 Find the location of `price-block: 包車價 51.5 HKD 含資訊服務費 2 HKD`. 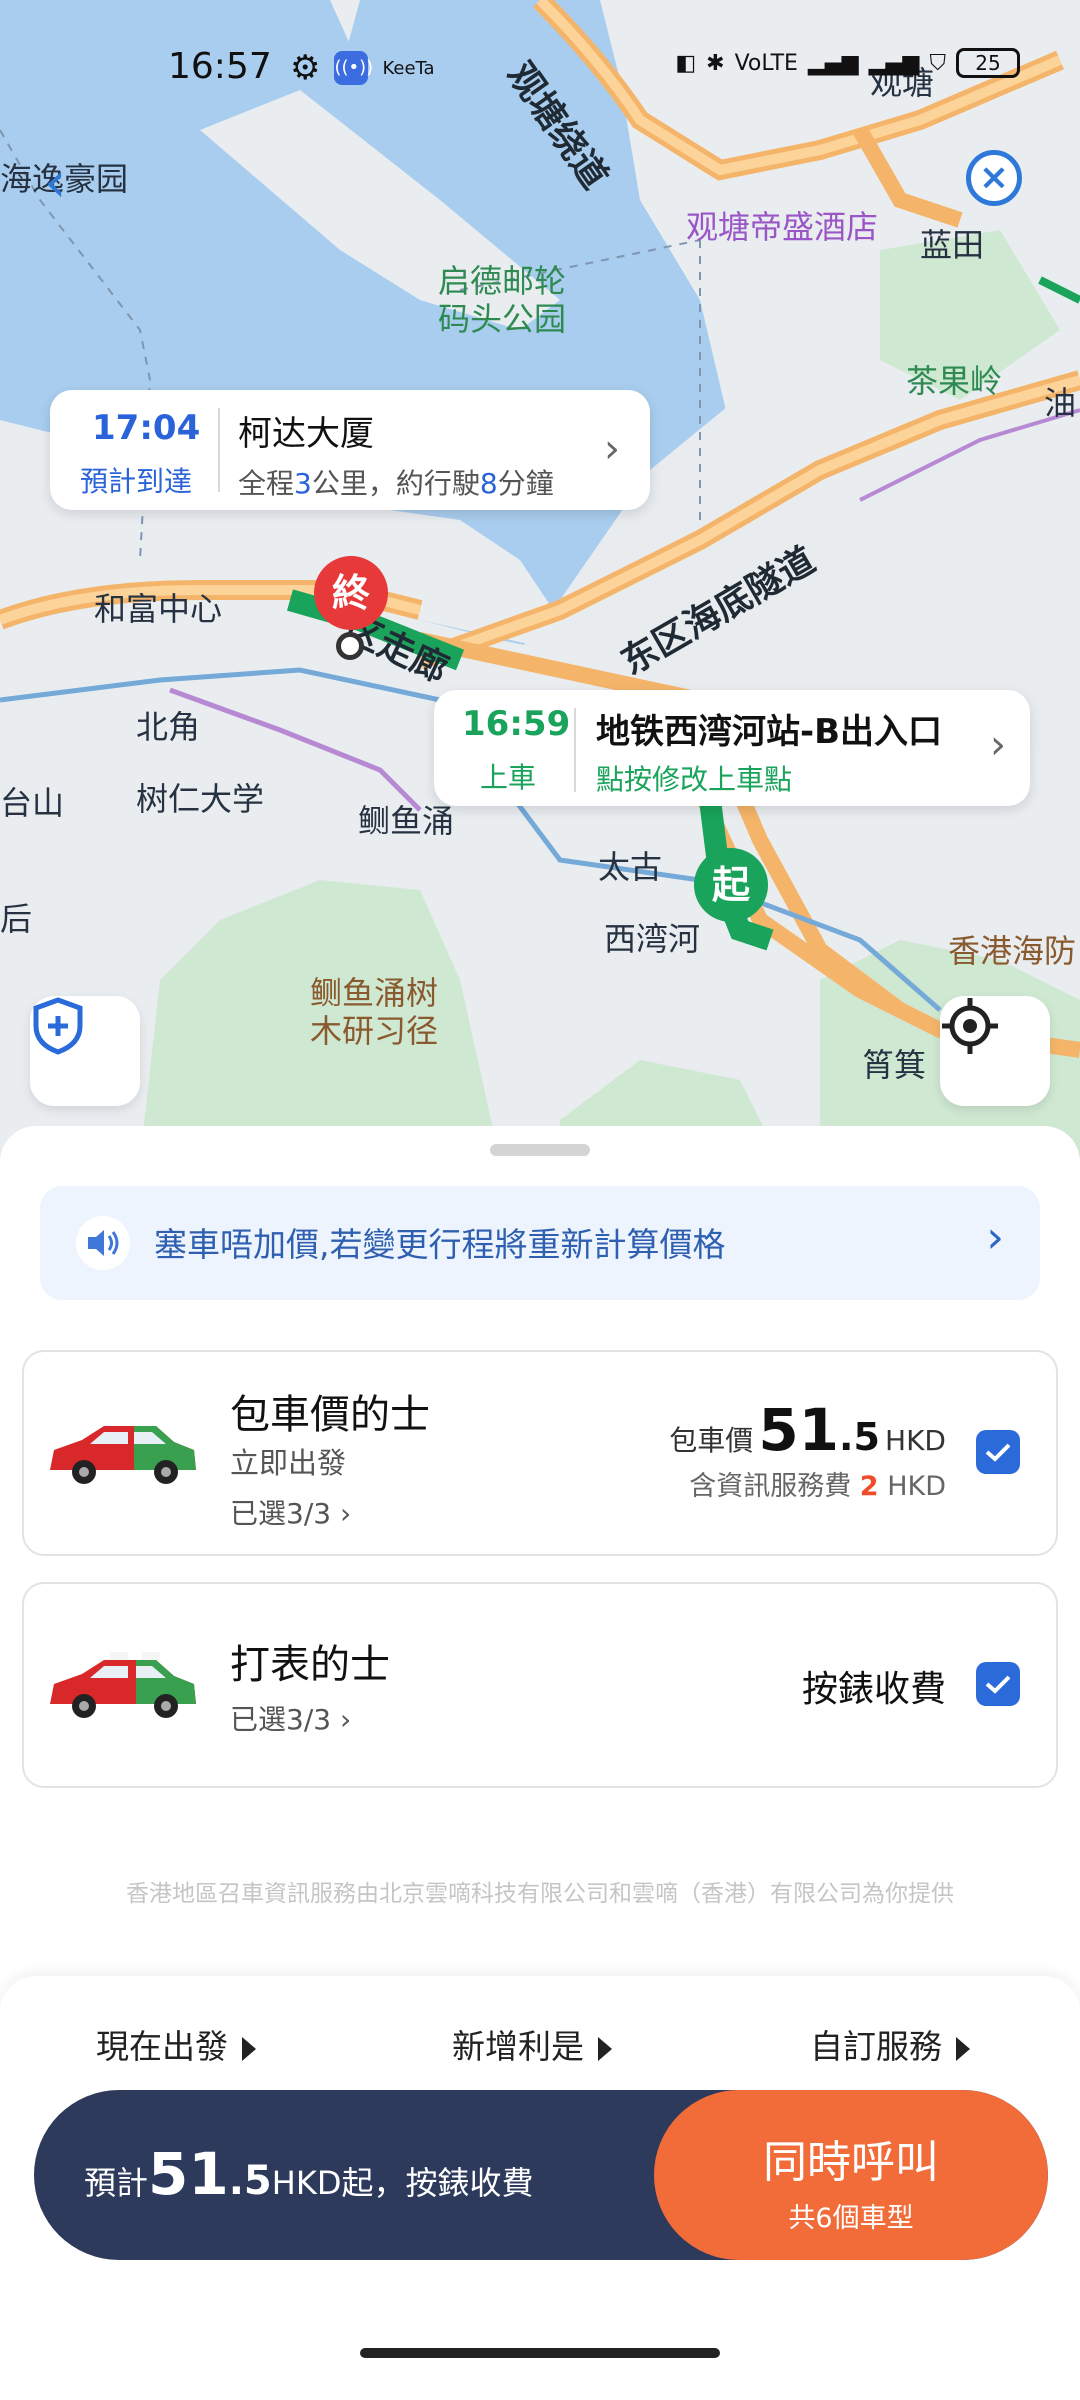

price-block: 包車價 51.5 HKD 含資訊服務費 2 HKD is located at coordinates (807, 1449).